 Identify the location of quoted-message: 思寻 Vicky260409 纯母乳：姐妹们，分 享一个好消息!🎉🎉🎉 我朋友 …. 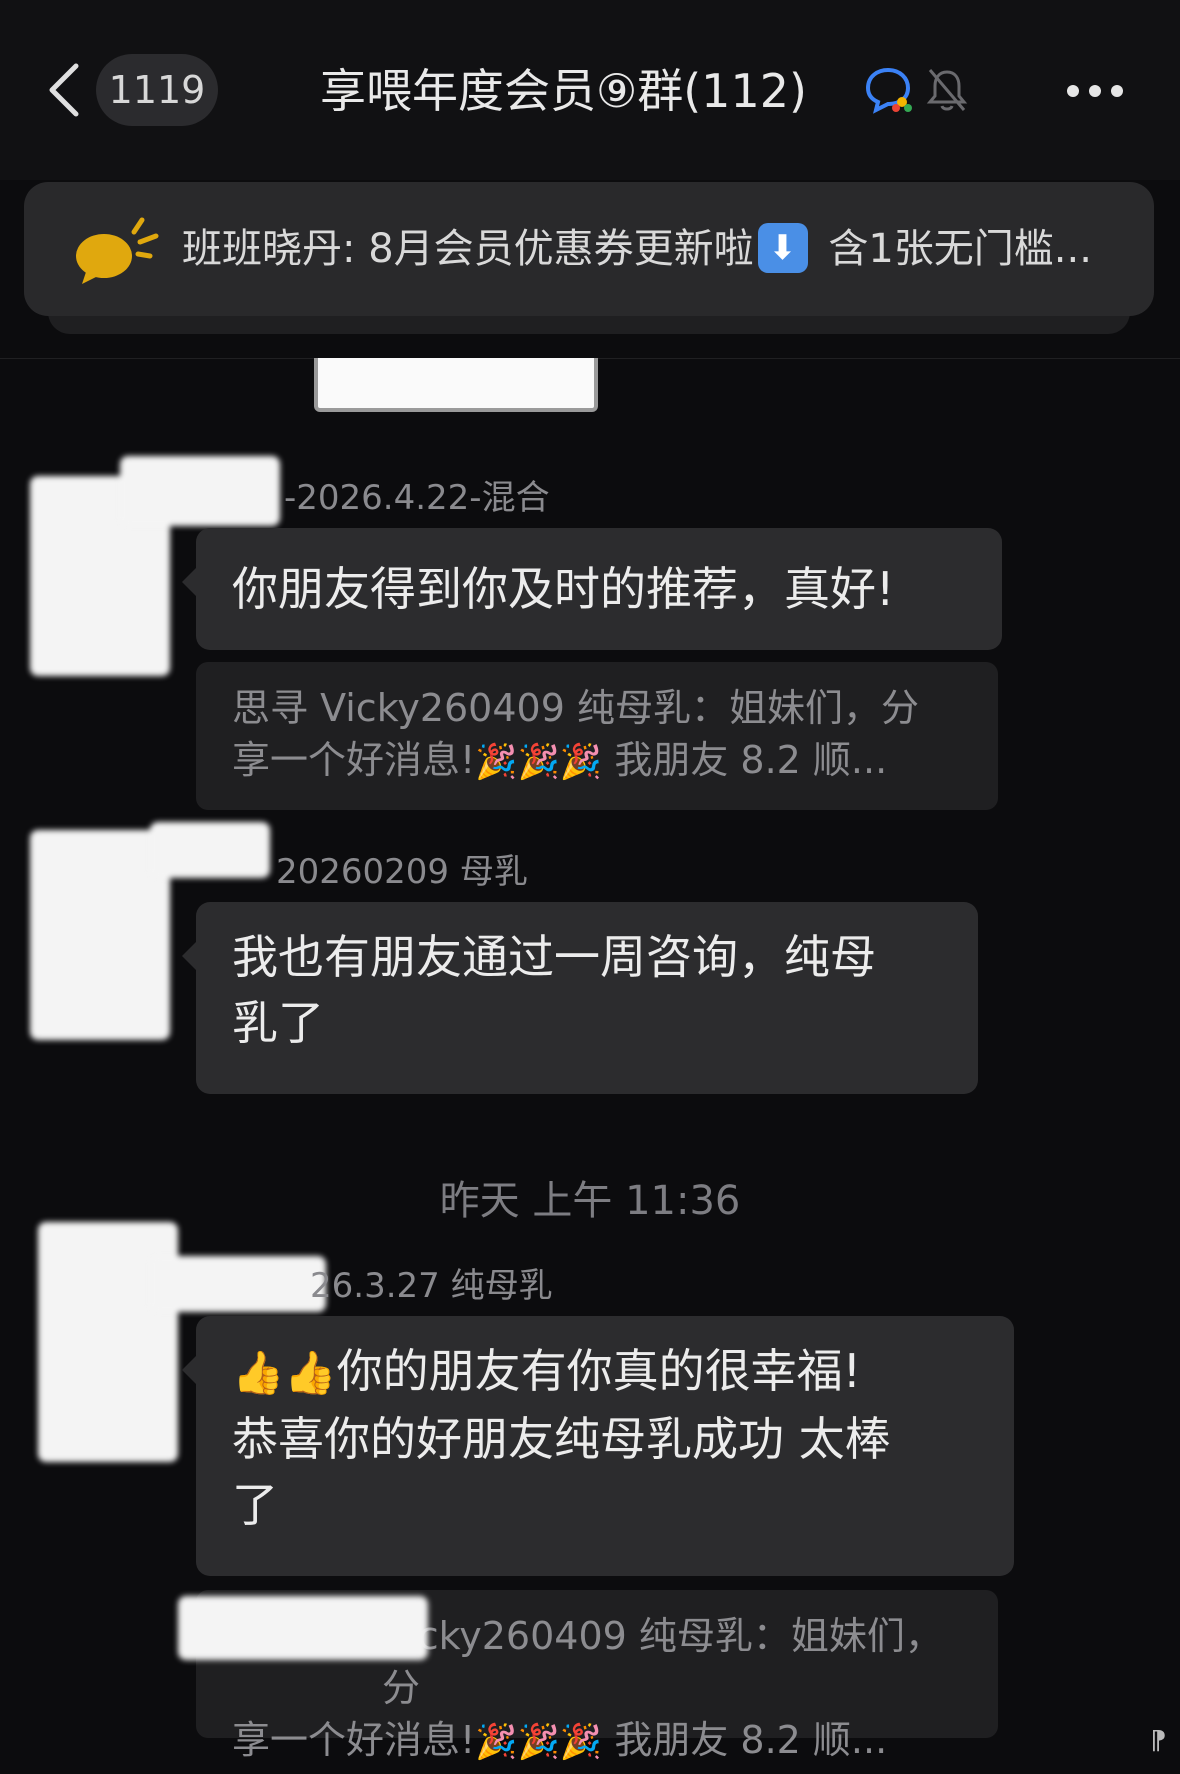
(597, 736).